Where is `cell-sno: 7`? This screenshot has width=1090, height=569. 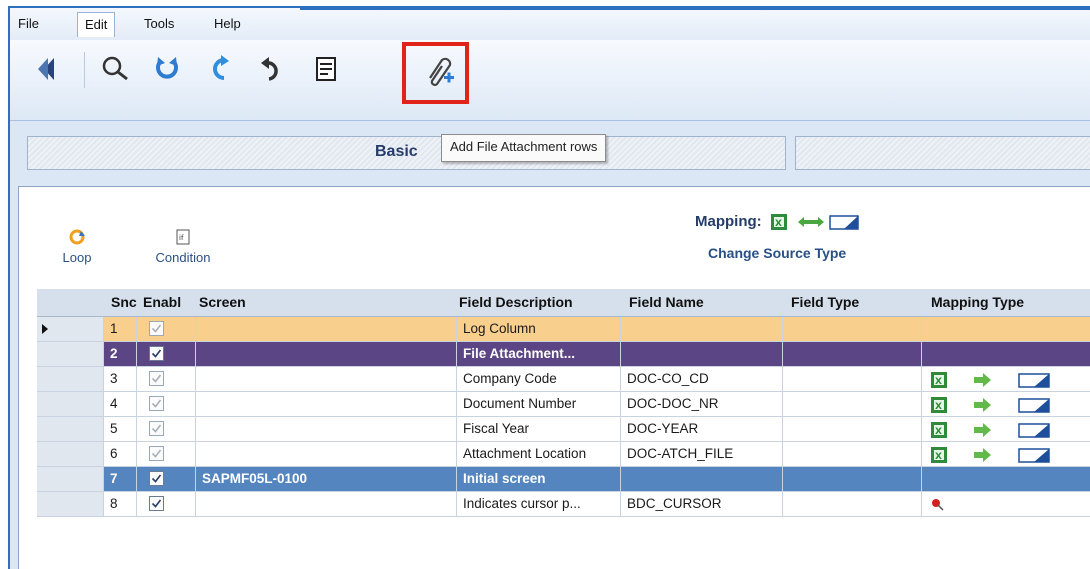
cell-sno: 7 is located at coordinates (120, 479).